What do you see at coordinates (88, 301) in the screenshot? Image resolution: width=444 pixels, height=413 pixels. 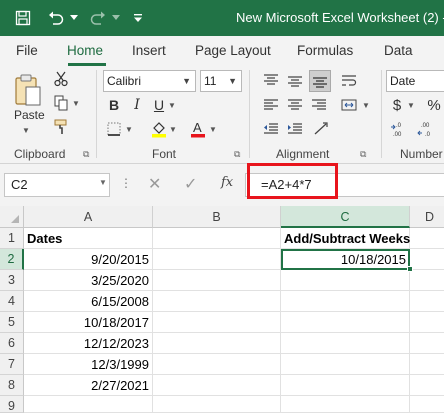 I see `cell-a4: 6/15/2008` at bounding box center [88, 301].